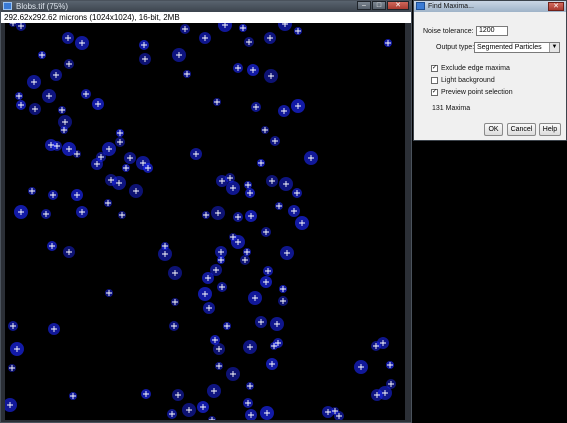 The width and height of the screenshot is (567, 423). Describe the element at coordinates (434, 80) in the screenshot. I see `light-background-checkbox` at that location.